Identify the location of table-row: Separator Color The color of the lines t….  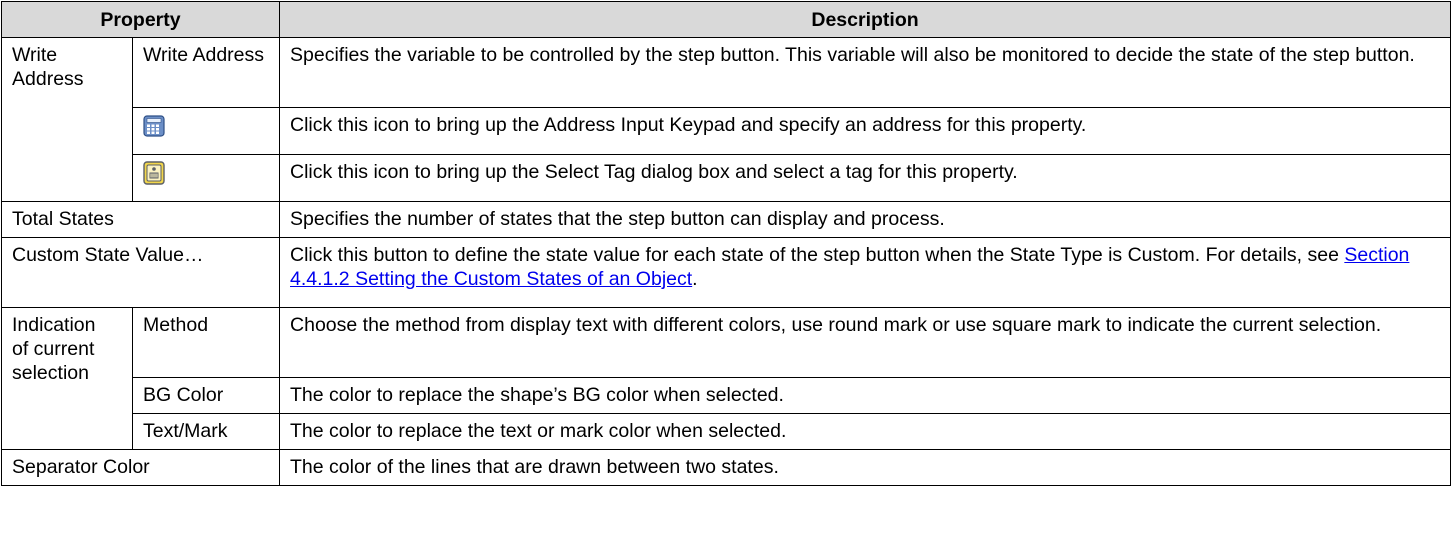
(725, 467).